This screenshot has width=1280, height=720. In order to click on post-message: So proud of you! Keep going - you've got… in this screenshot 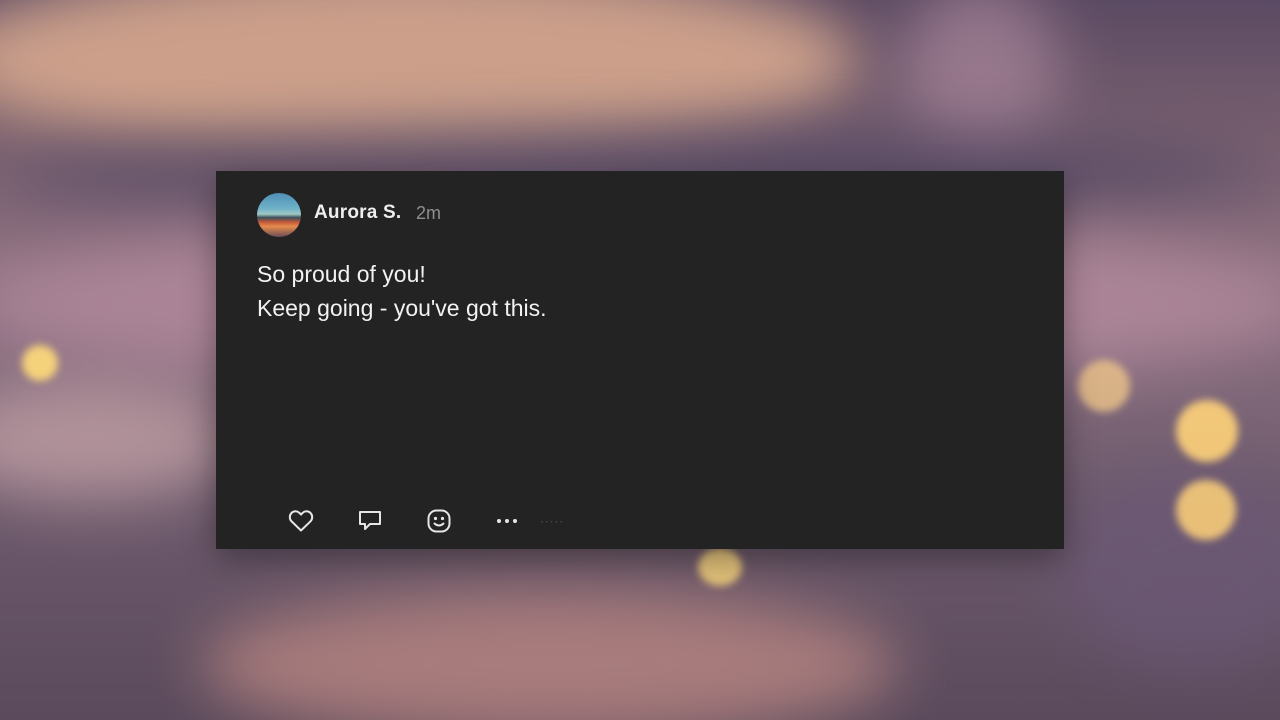, I will do `click(402, 291)`.